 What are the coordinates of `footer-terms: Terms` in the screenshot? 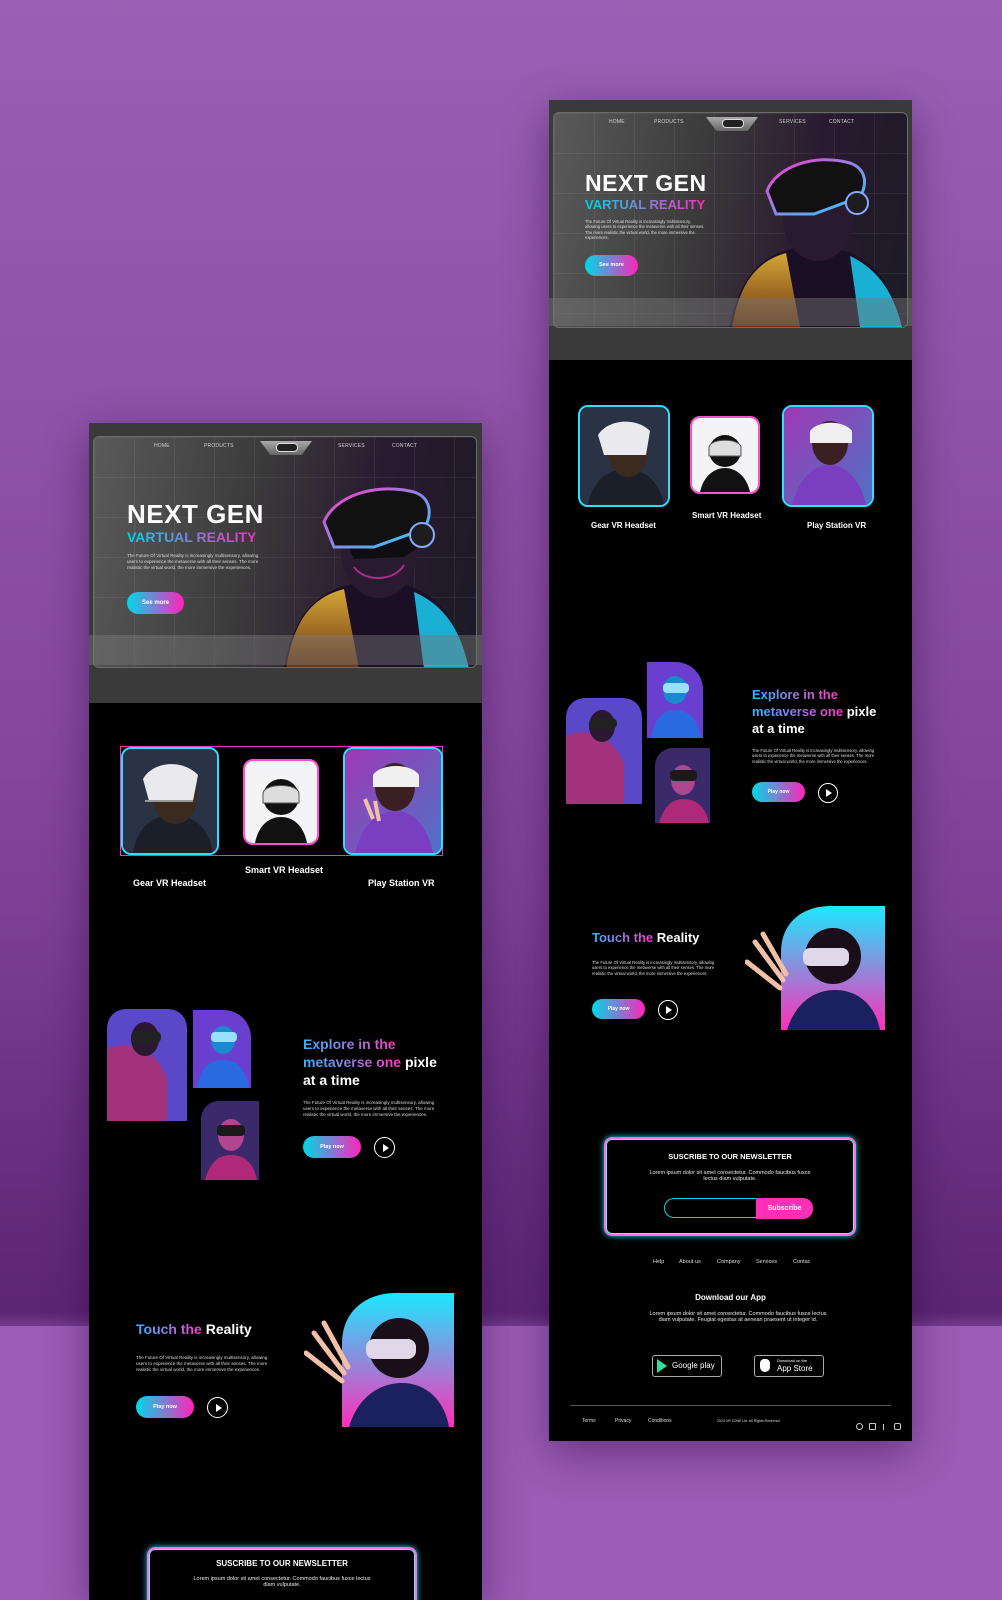 It's located at (589, 1421).